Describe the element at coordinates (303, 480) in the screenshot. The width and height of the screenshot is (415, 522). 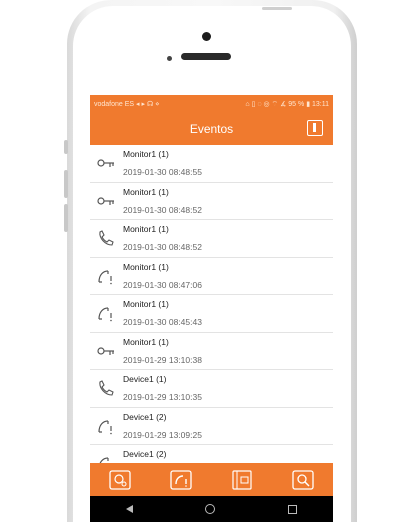
I see `settings-search-icon` at that location.